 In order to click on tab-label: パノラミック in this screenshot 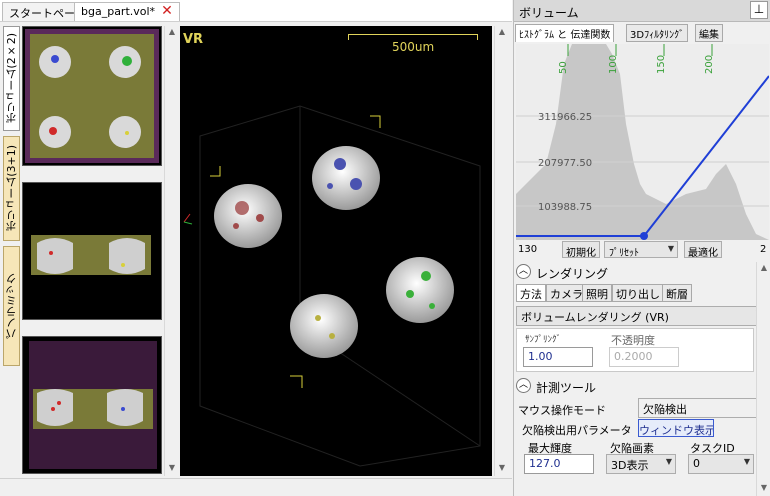, I will do `click(11, 306)`.